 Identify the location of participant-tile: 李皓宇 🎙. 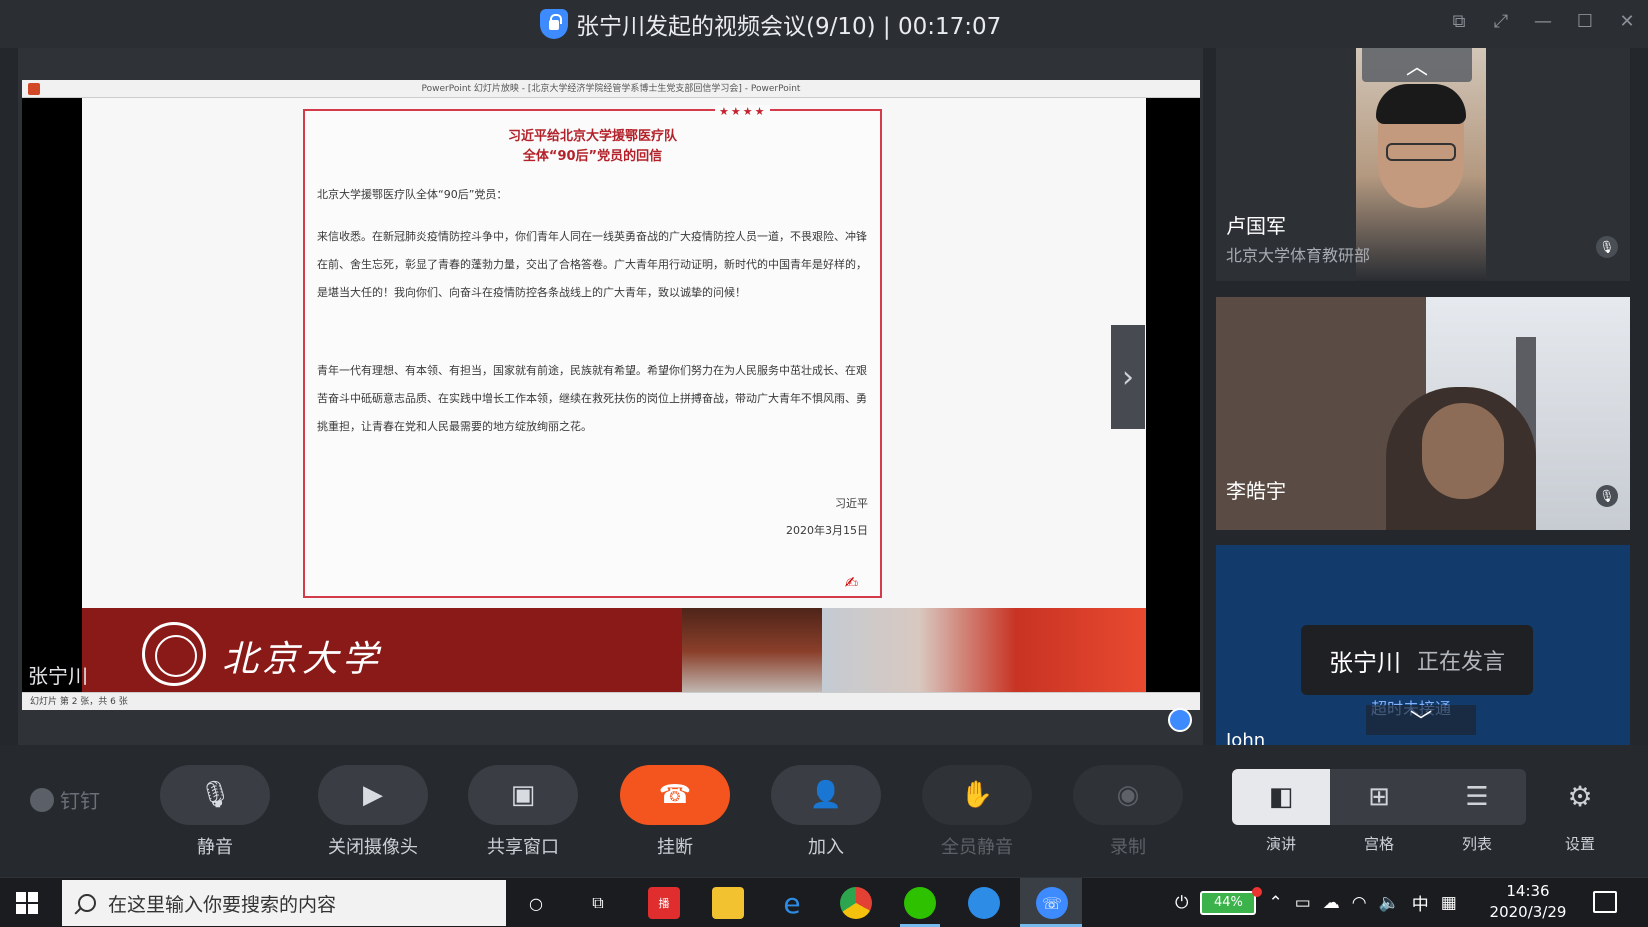
(1423, 413).